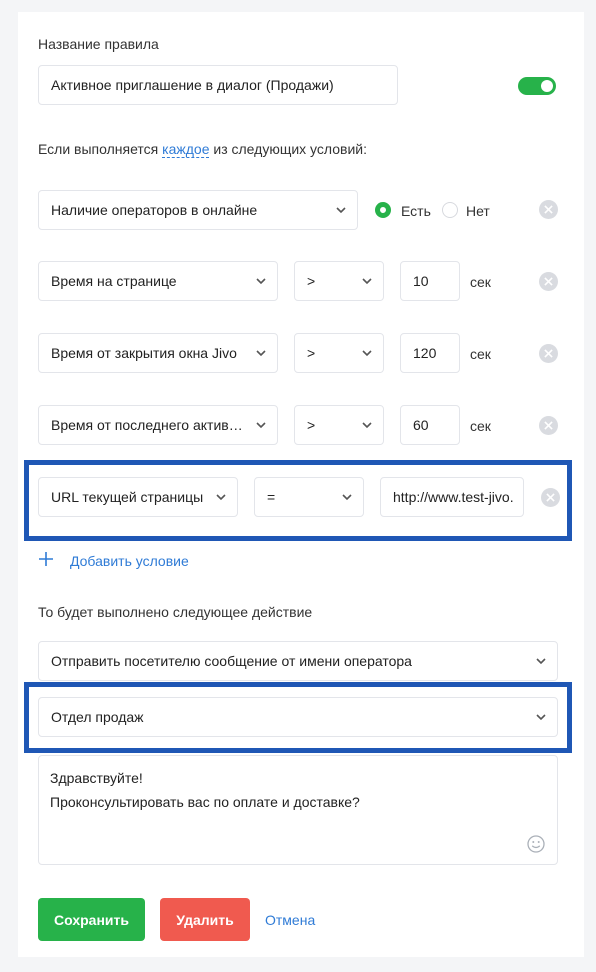 The image size is (596, 972). What do you see at coordinates (46, 559) in the screenshot?
I see `plus-icon` at bounding box center [46, 559].